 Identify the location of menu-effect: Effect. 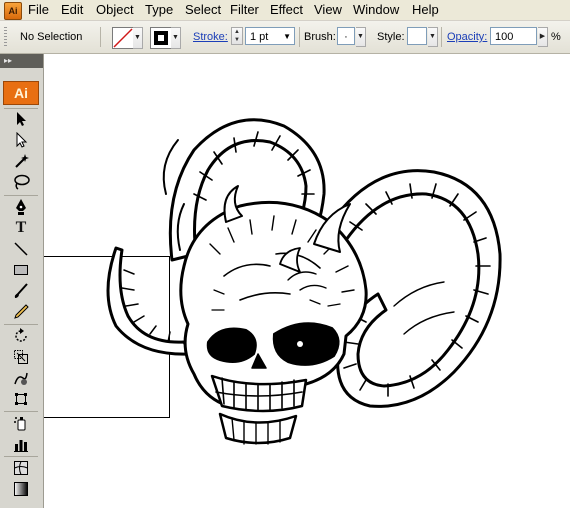
(286, 10).